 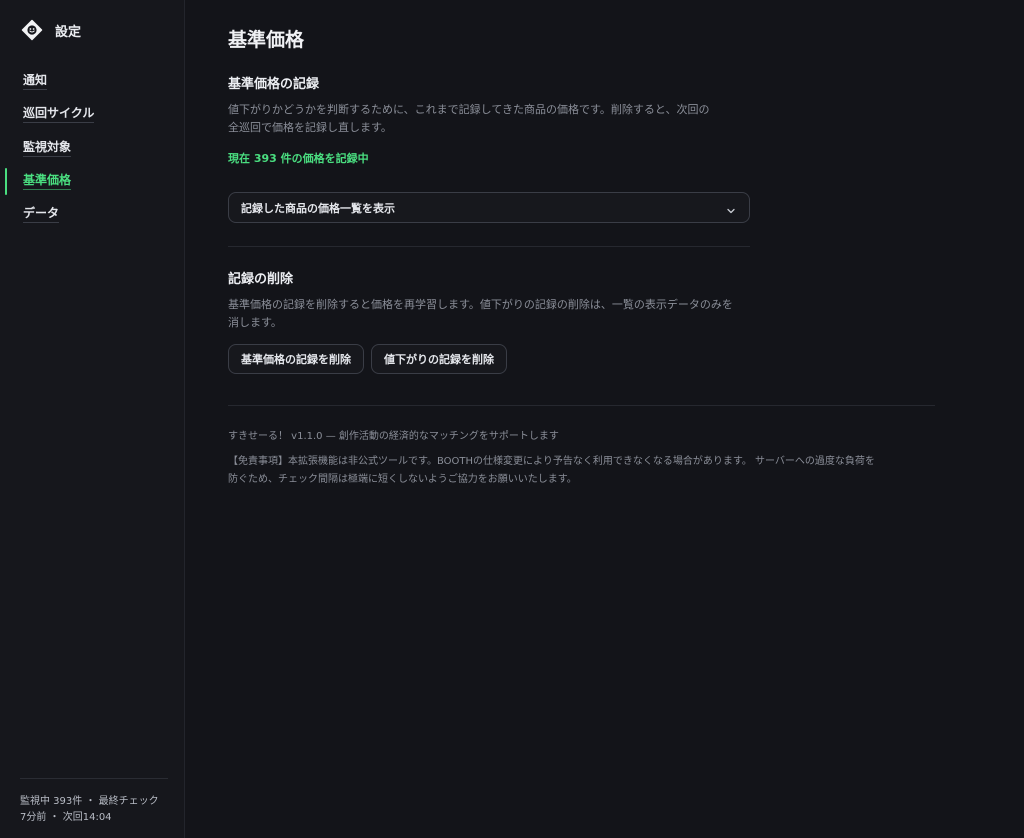 What do you see at coordinates (92, 81) in the screenshot?
I see `sidebar-item-notifications: 通知` at bounding box center [92, 81].